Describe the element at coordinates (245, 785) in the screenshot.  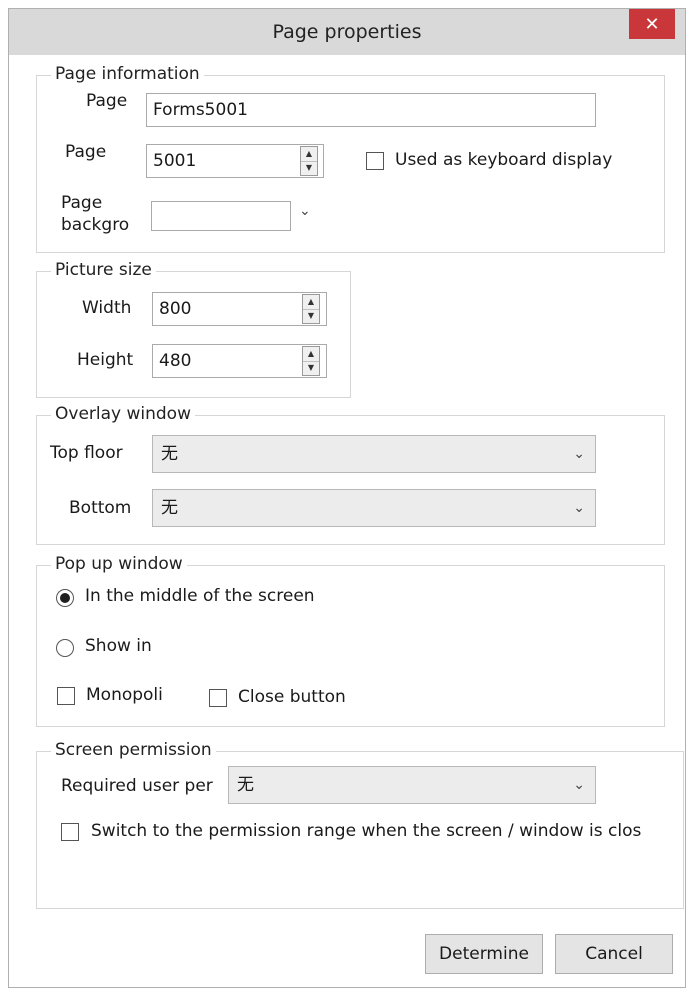
I see `required-user-value: 无` at that location.